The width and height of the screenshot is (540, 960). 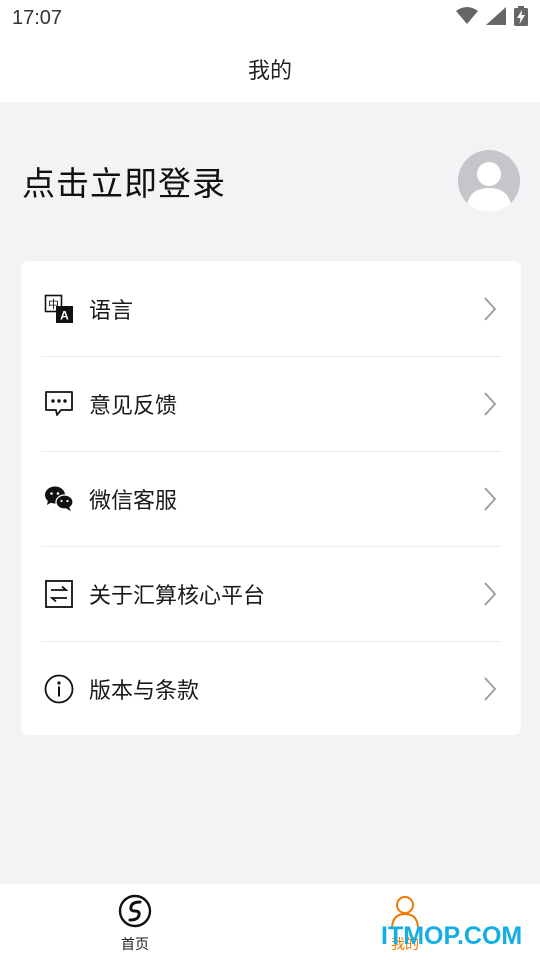 I want to click on menu-item-label: 语言, so click(x=111, y=311).